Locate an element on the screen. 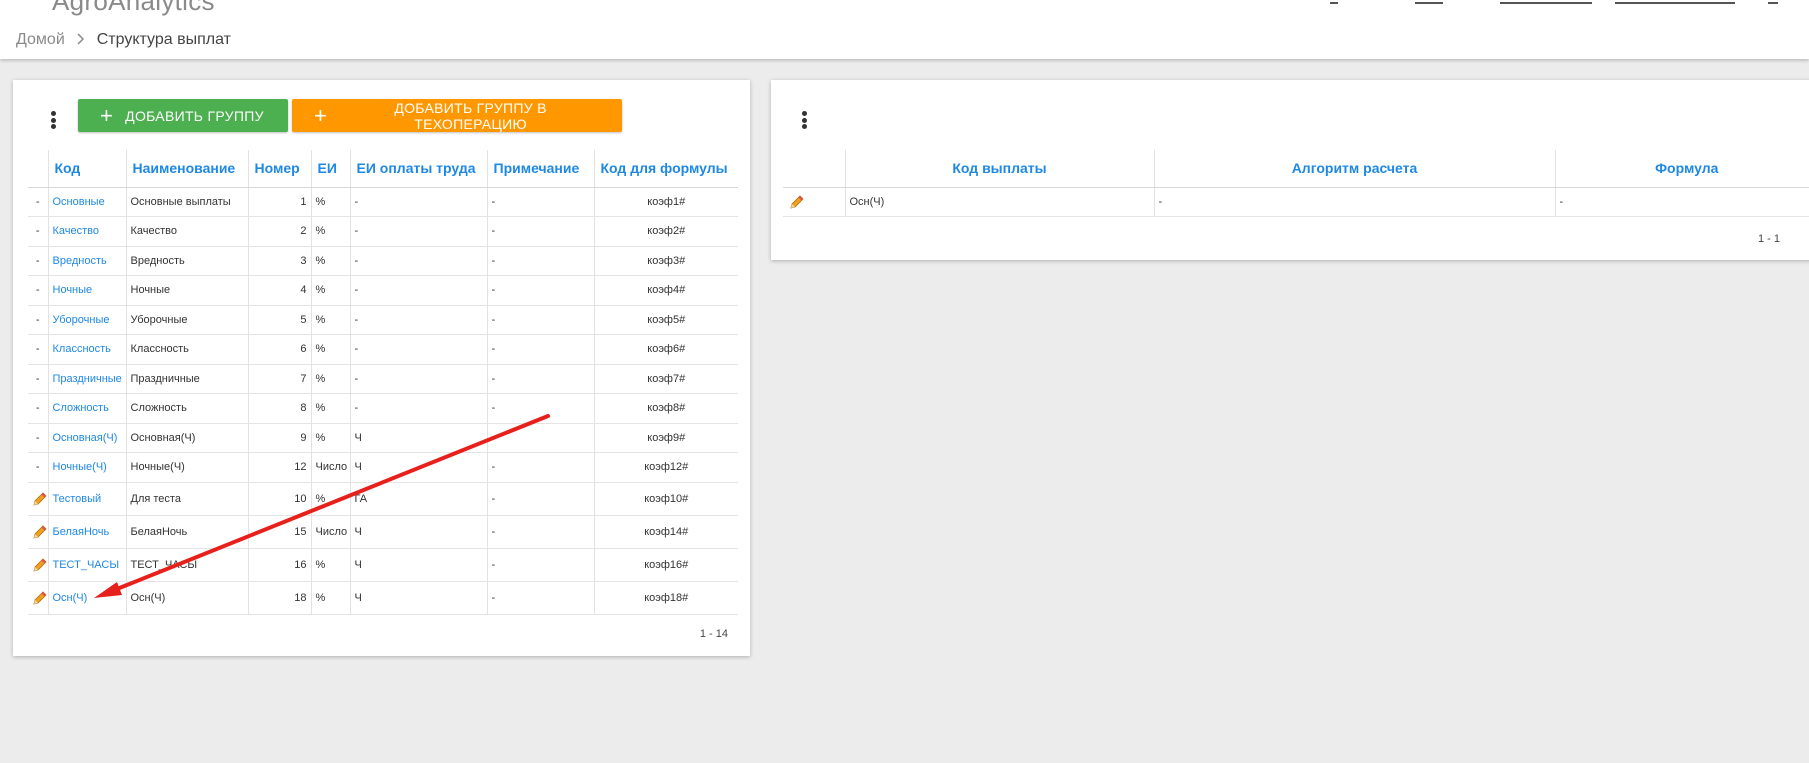 The height and width of the screenshot is (763, 1809). table-row: - Основные Основные выплаты 1% - - коэф1# is located at coordinates (383, 202).